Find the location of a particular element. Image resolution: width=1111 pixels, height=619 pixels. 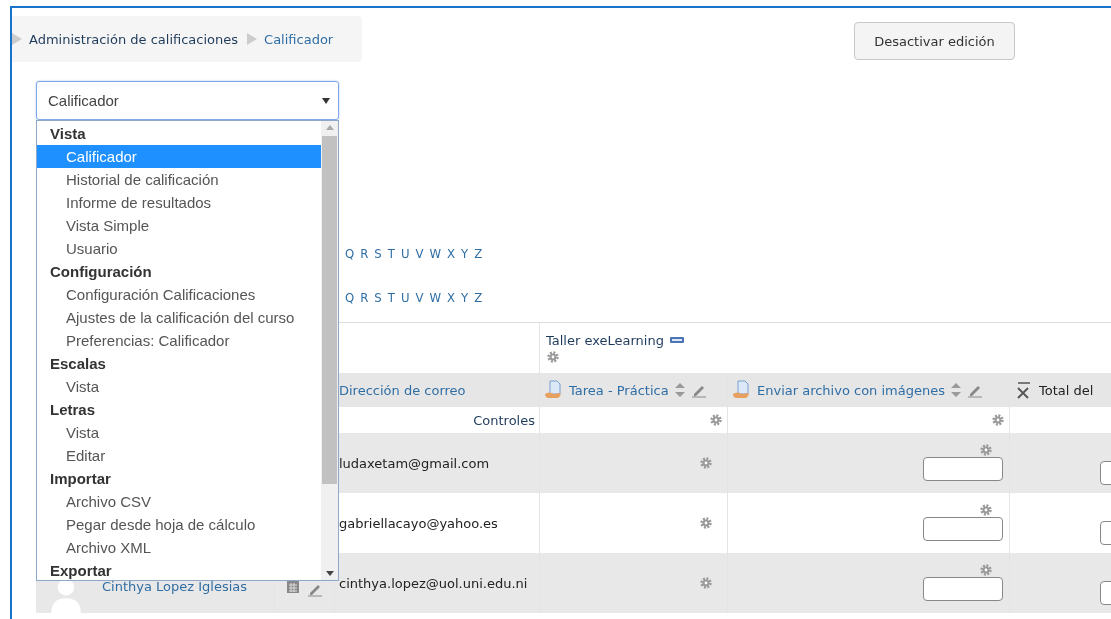

breadcrumb-link: Administración de calificaciones is located at coordinates (134, 39).